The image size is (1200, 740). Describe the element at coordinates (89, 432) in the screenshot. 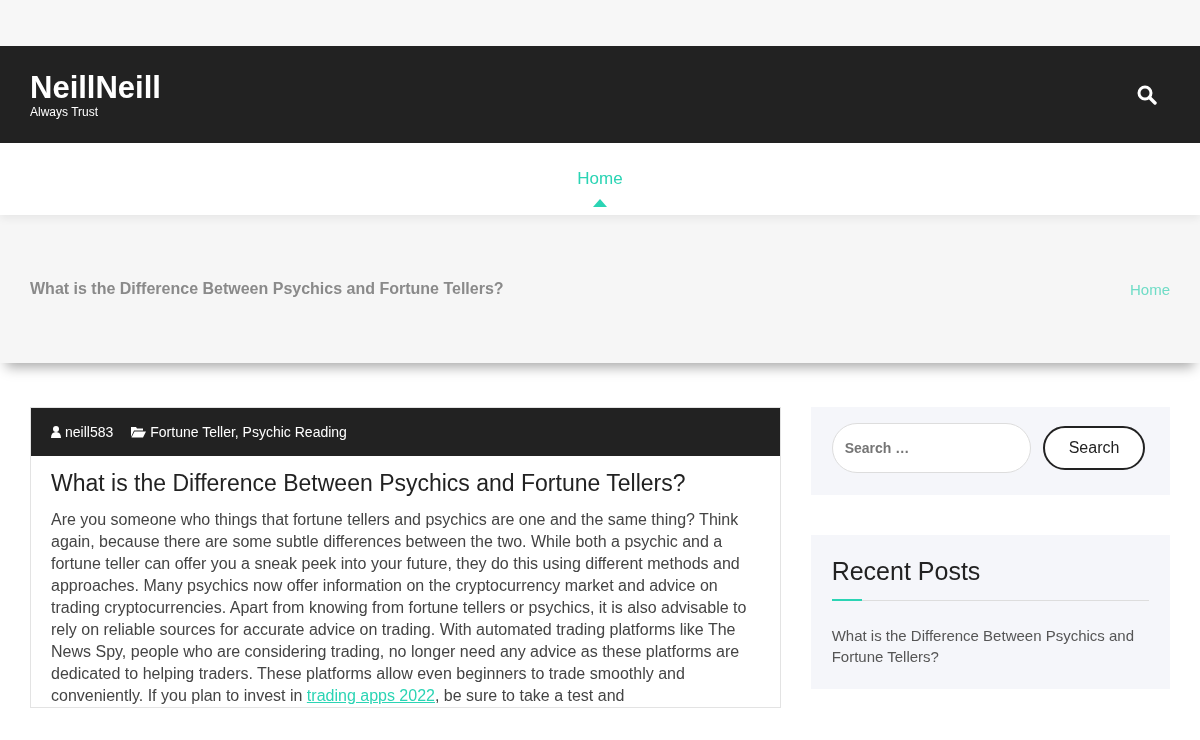

I see `post-author: neill583` at that location.